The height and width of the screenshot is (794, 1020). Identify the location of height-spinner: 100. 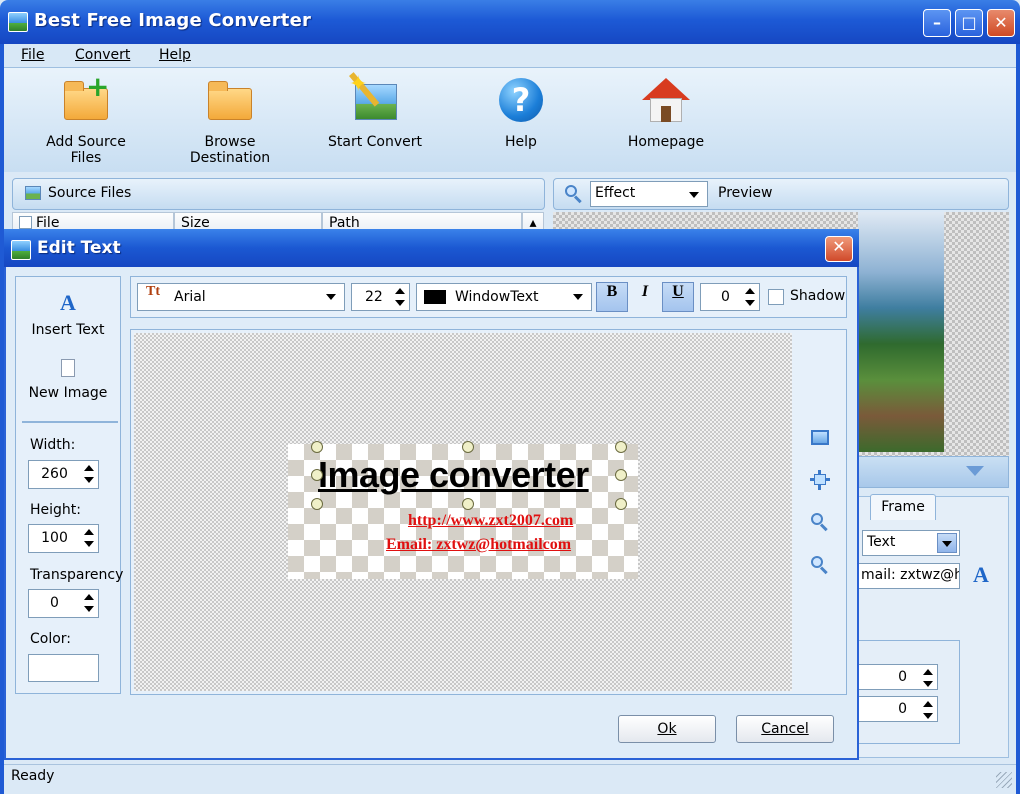
(63, 538).